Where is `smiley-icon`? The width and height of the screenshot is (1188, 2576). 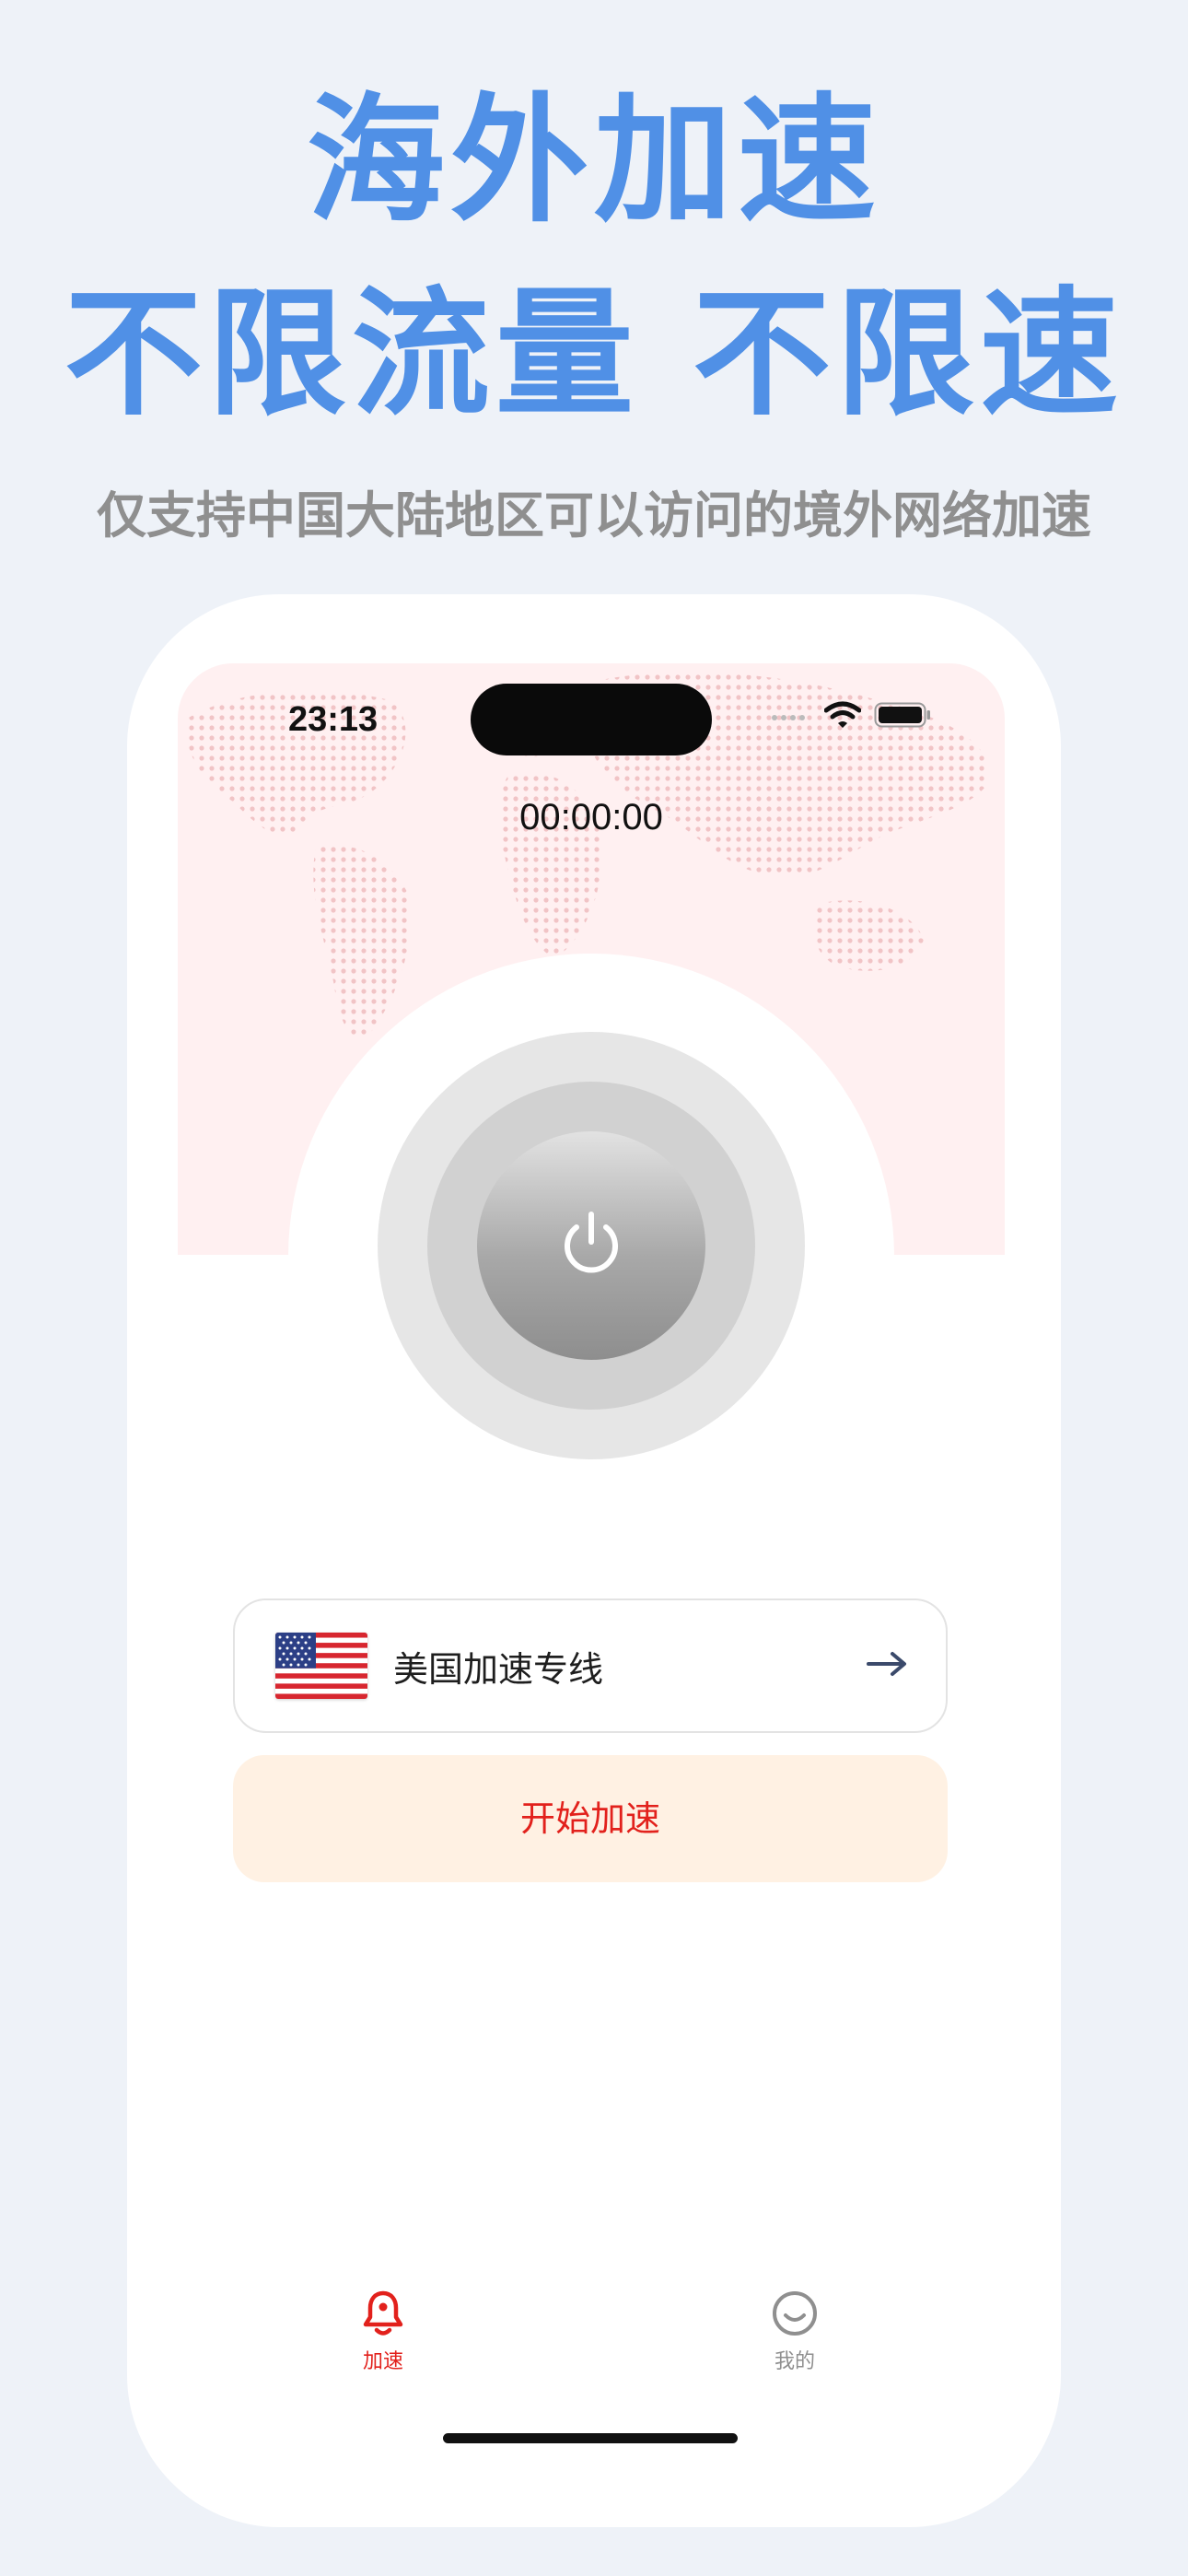
smiley-icon is located at coordinates (795, 2316).